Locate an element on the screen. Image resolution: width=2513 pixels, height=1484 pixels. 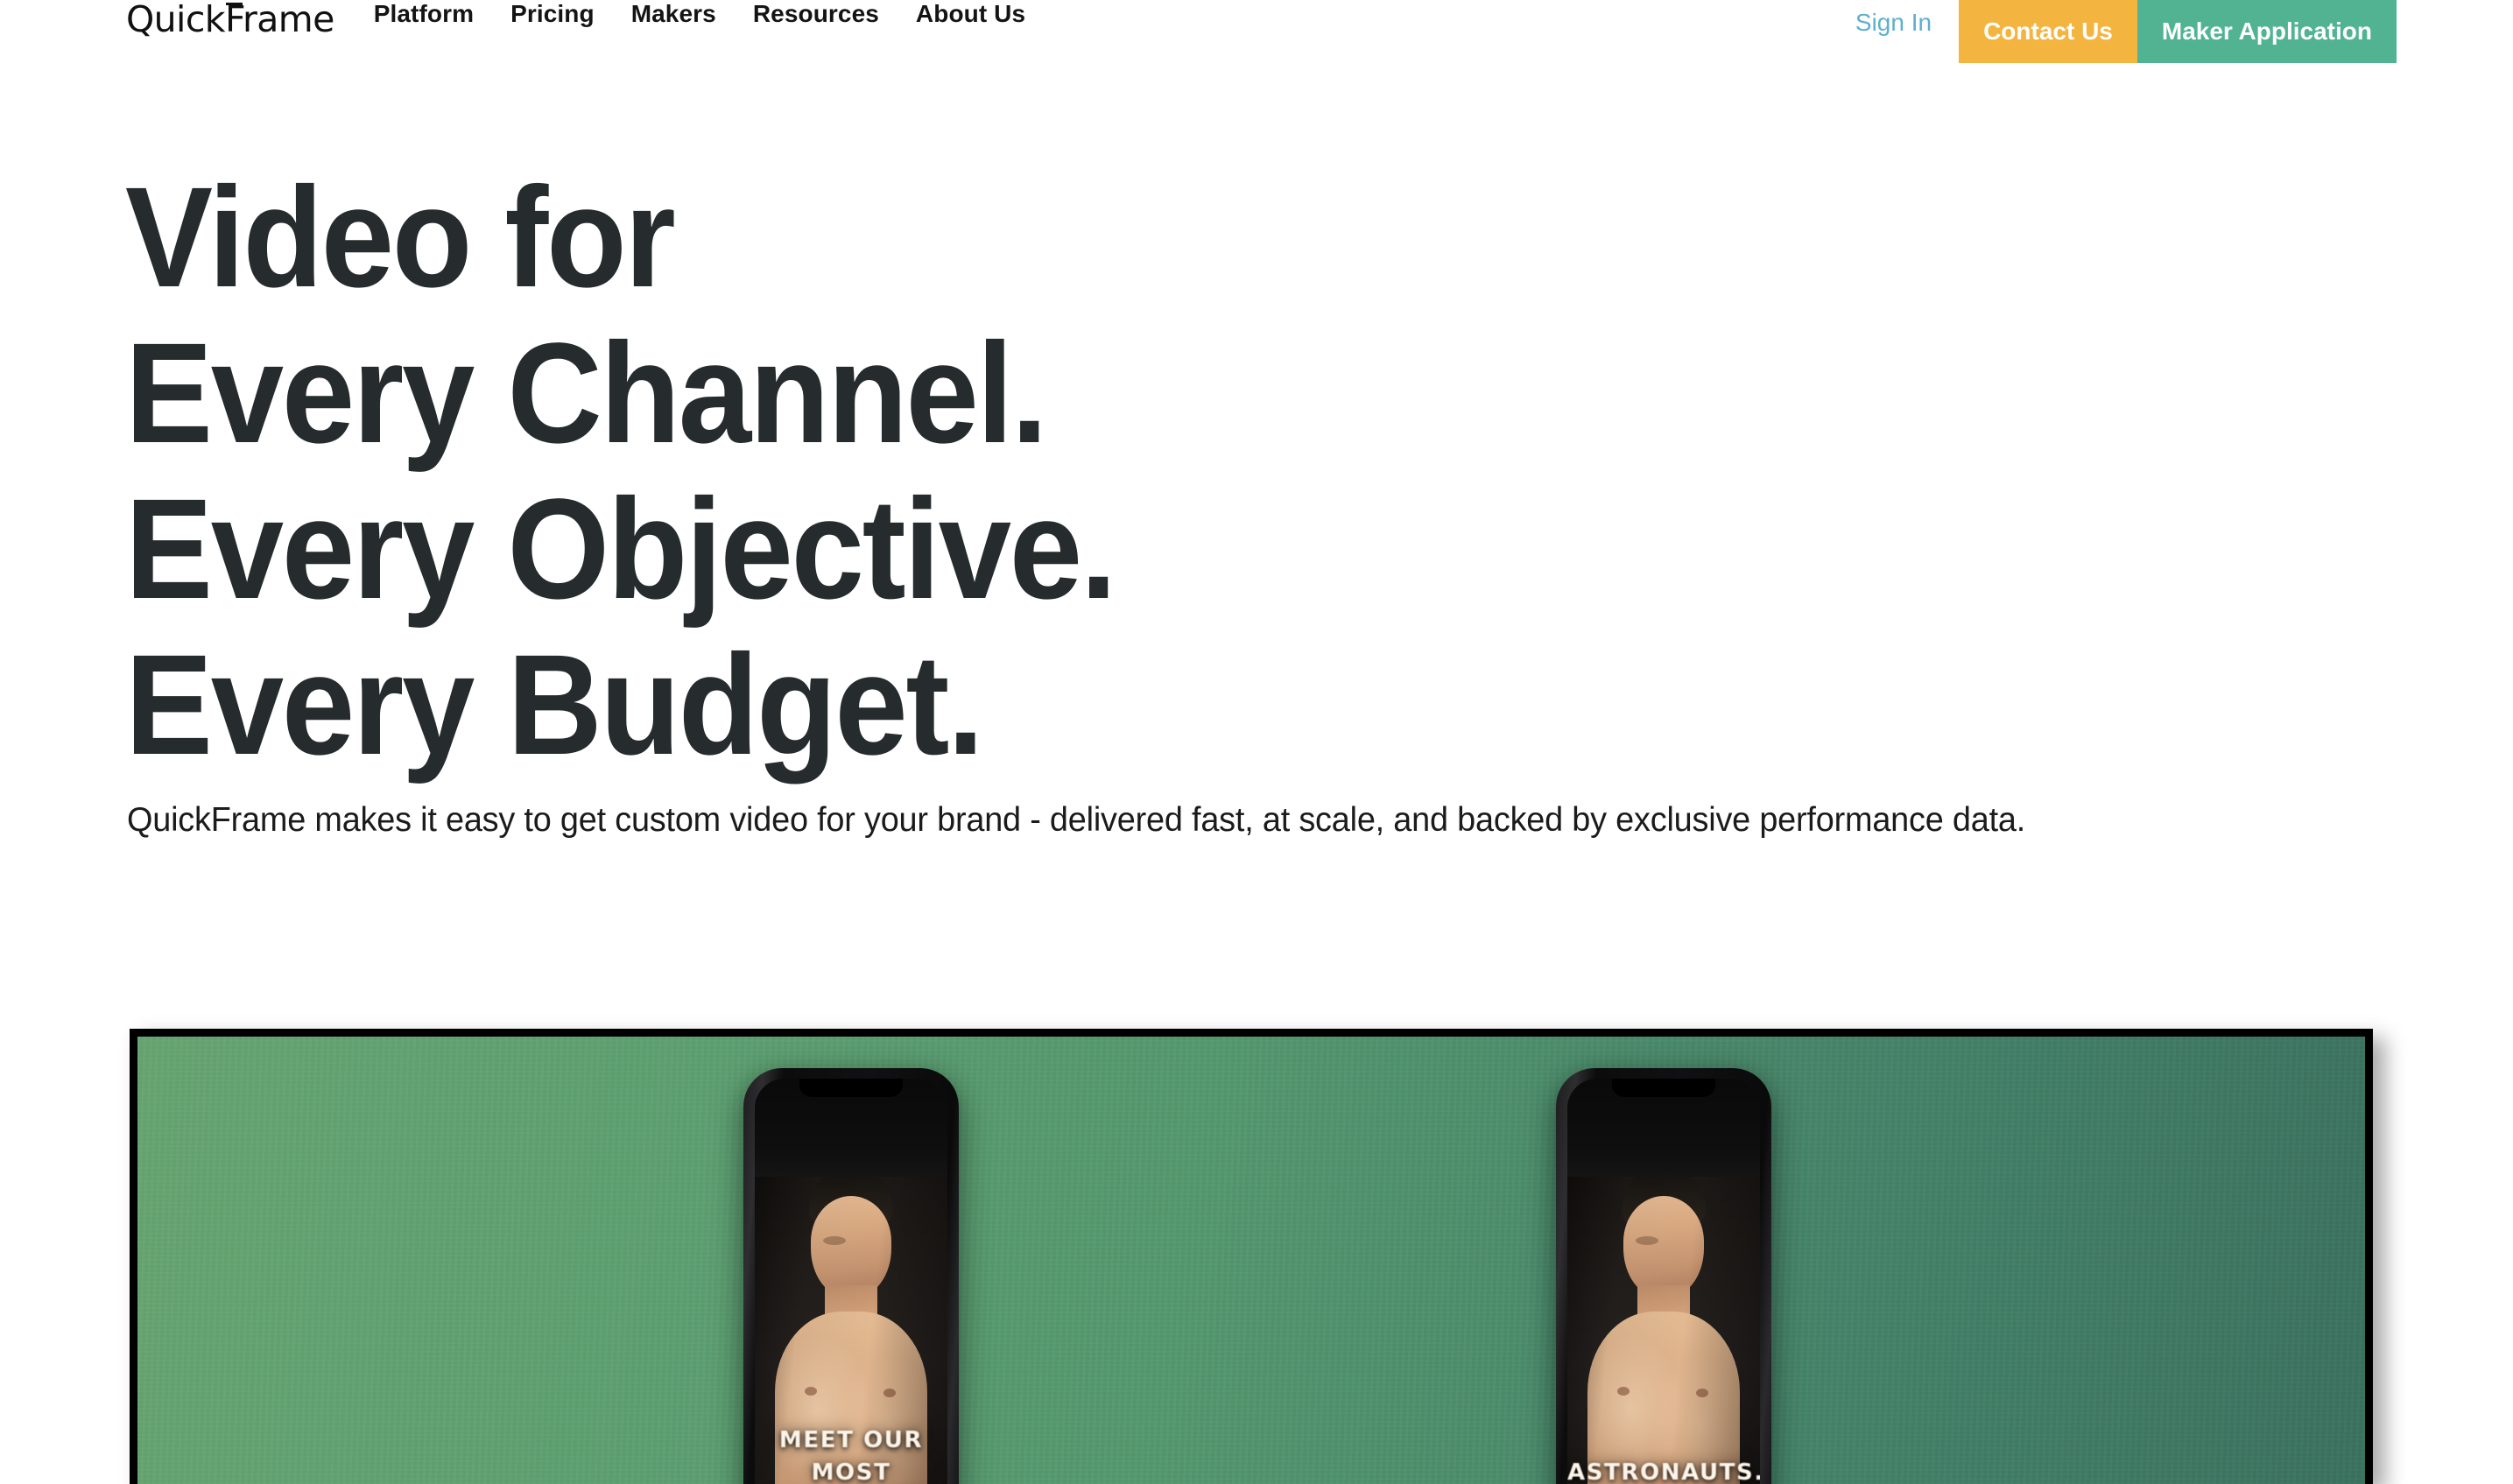
logo-text-rame: rame is located at coordinates (288, 20).